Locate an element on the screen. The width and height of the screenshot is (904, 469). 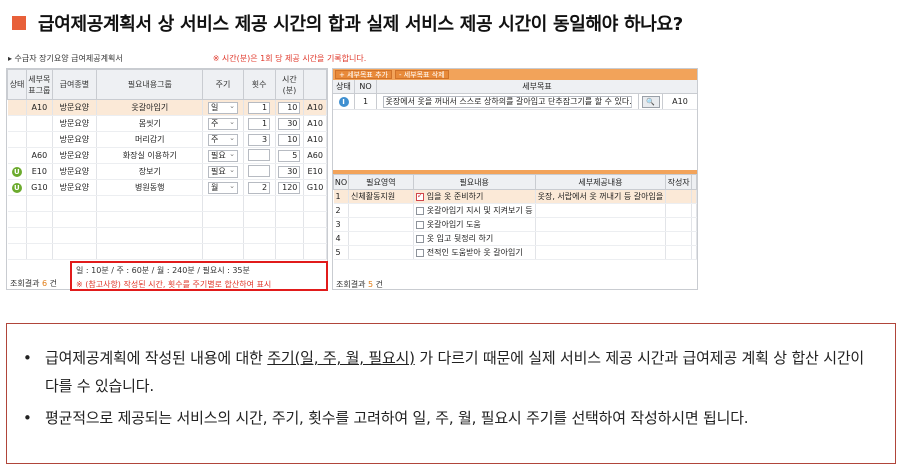
goal-search-cell: 🔍 is located at coordinates (651, 101).